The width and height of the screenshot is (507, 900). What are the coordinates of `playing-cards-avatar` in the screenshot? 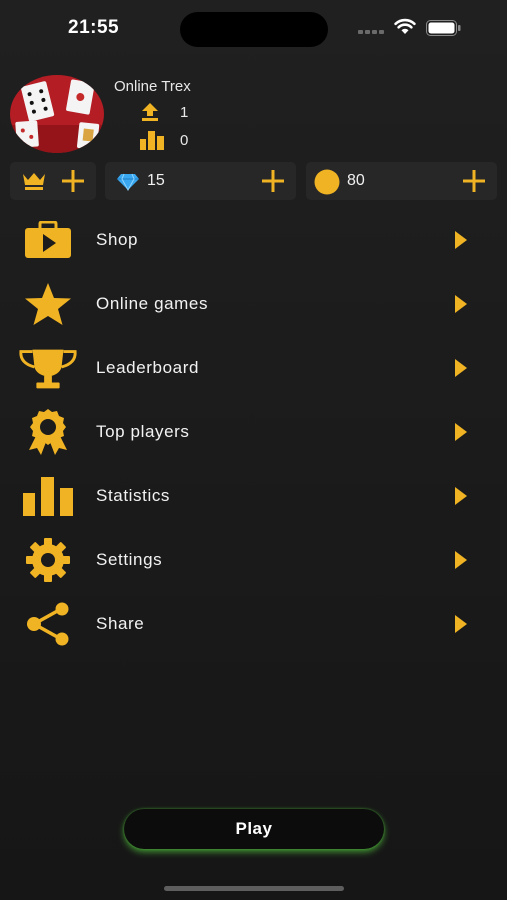 It's located at (57, 114).